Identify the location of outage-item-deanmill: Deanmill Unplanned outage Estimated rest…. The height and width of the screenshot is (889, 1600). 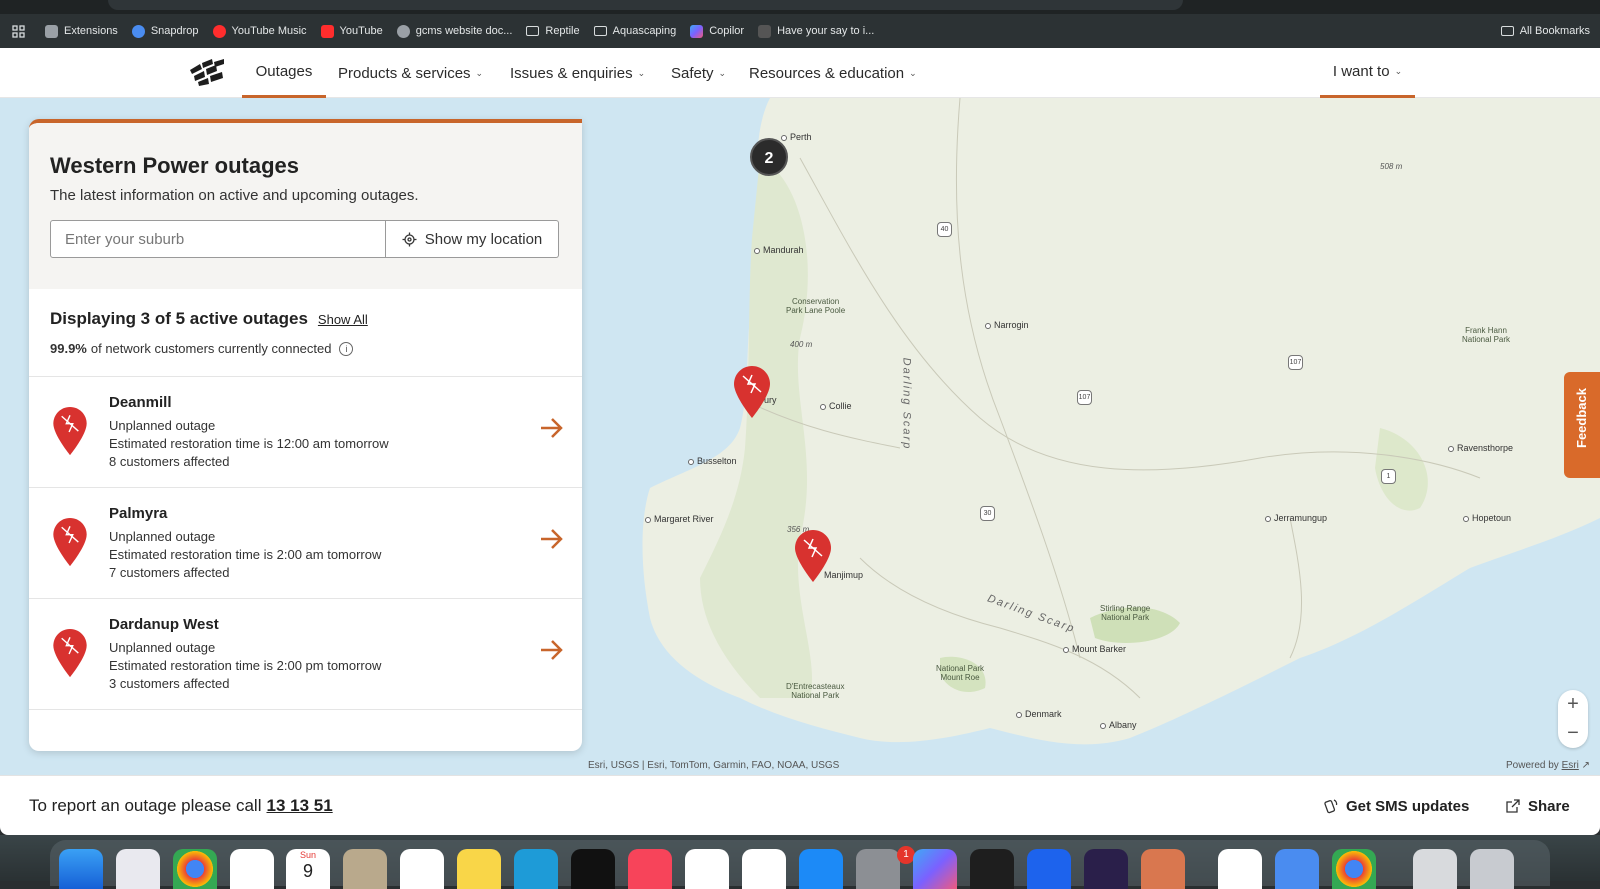
(305, 432).